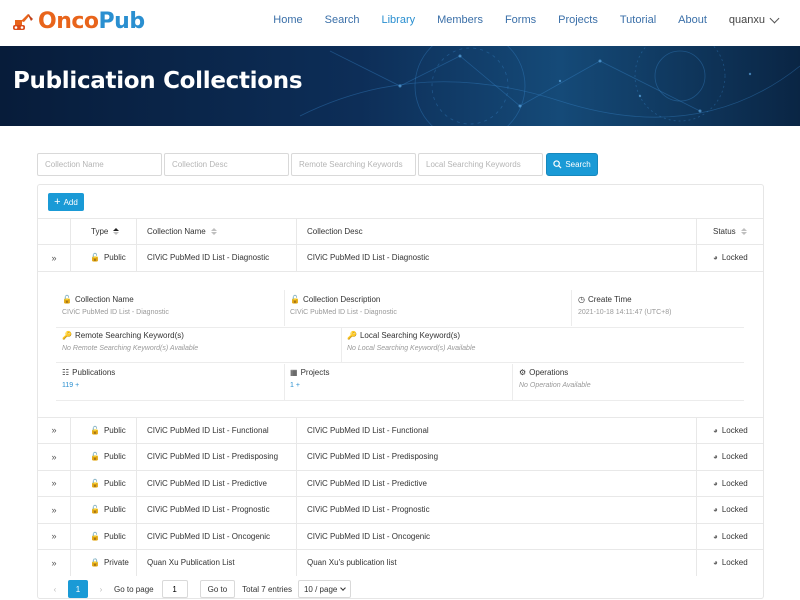  I want to click on row-name: CIViC PubMed ID List - Functional, so click(208, 430).